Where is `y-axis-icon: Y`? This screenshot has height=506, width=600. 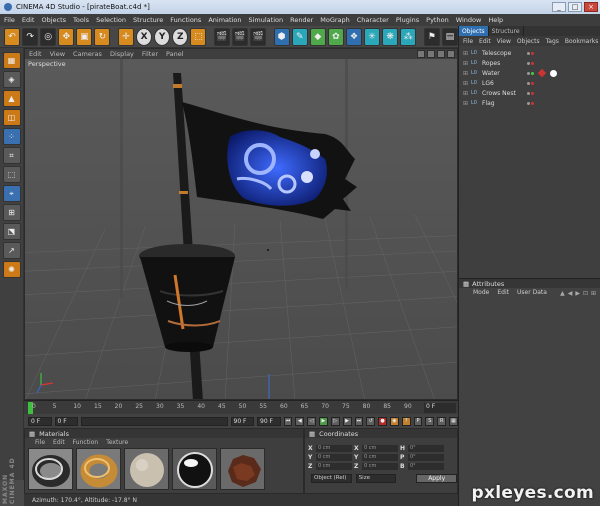
y-axis-icon: Y is located at coordinates (162, 36).